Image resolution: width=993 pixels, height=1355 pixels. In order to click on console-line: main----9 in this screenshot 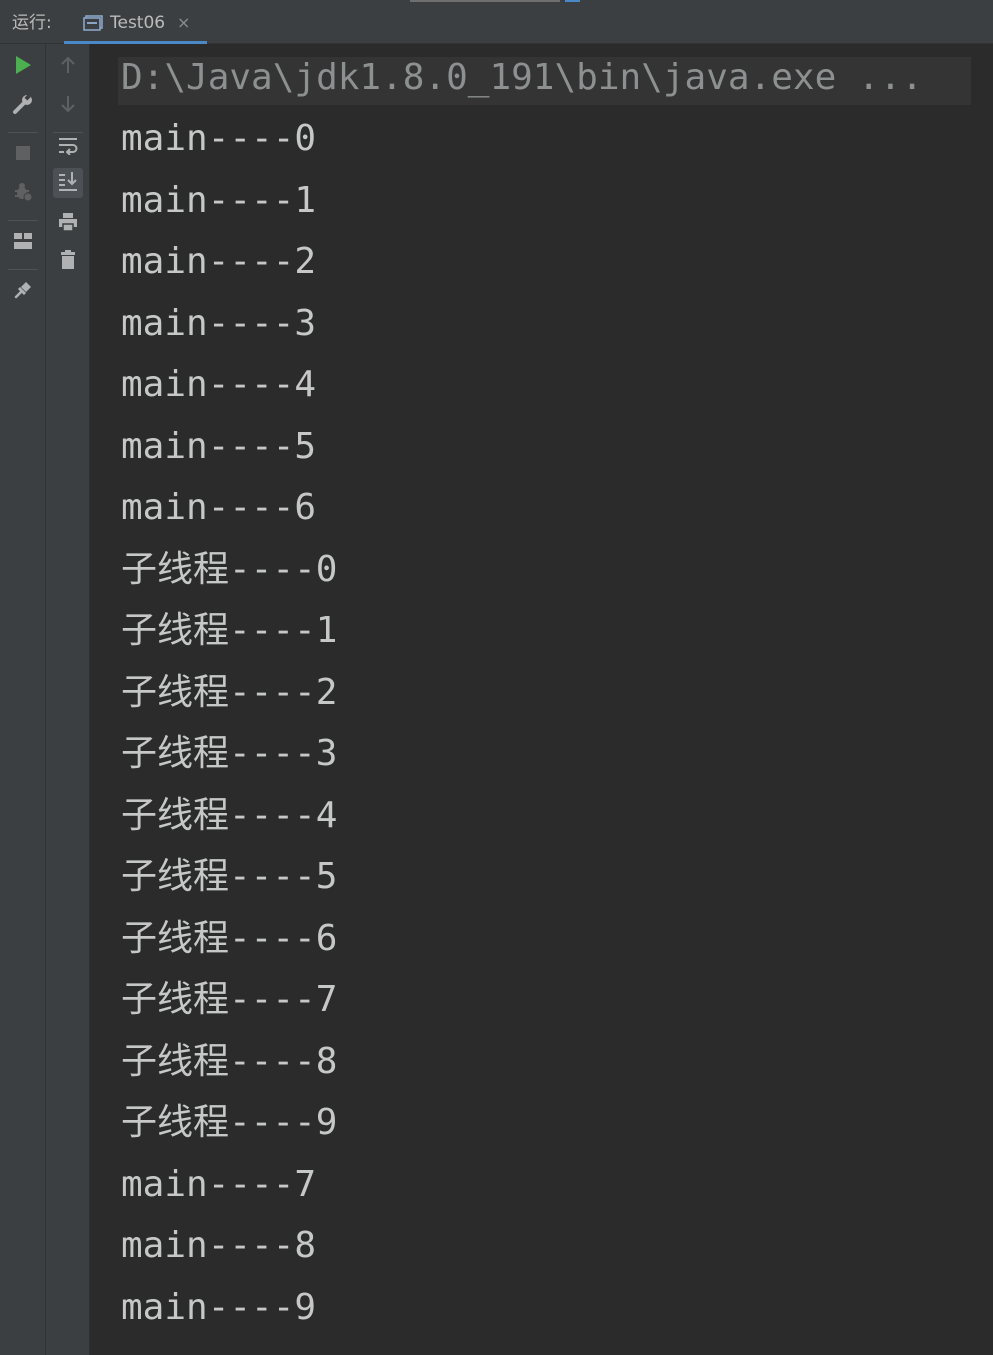, I will do `click(219, 1307)`.